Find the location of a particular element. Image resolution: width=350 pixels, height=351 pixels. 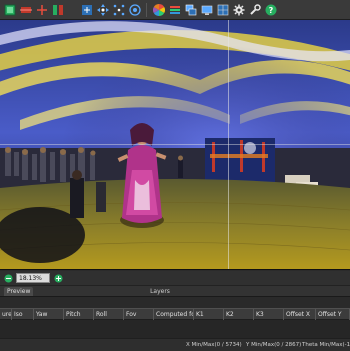

levels-icon is located at coordinates (174, 9).